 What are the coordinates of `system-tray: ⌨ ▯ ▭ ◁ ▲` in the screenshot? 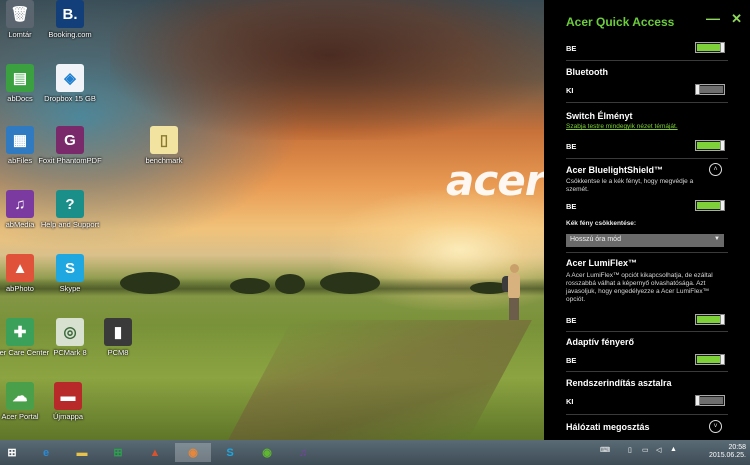 It's located at (645, 452).